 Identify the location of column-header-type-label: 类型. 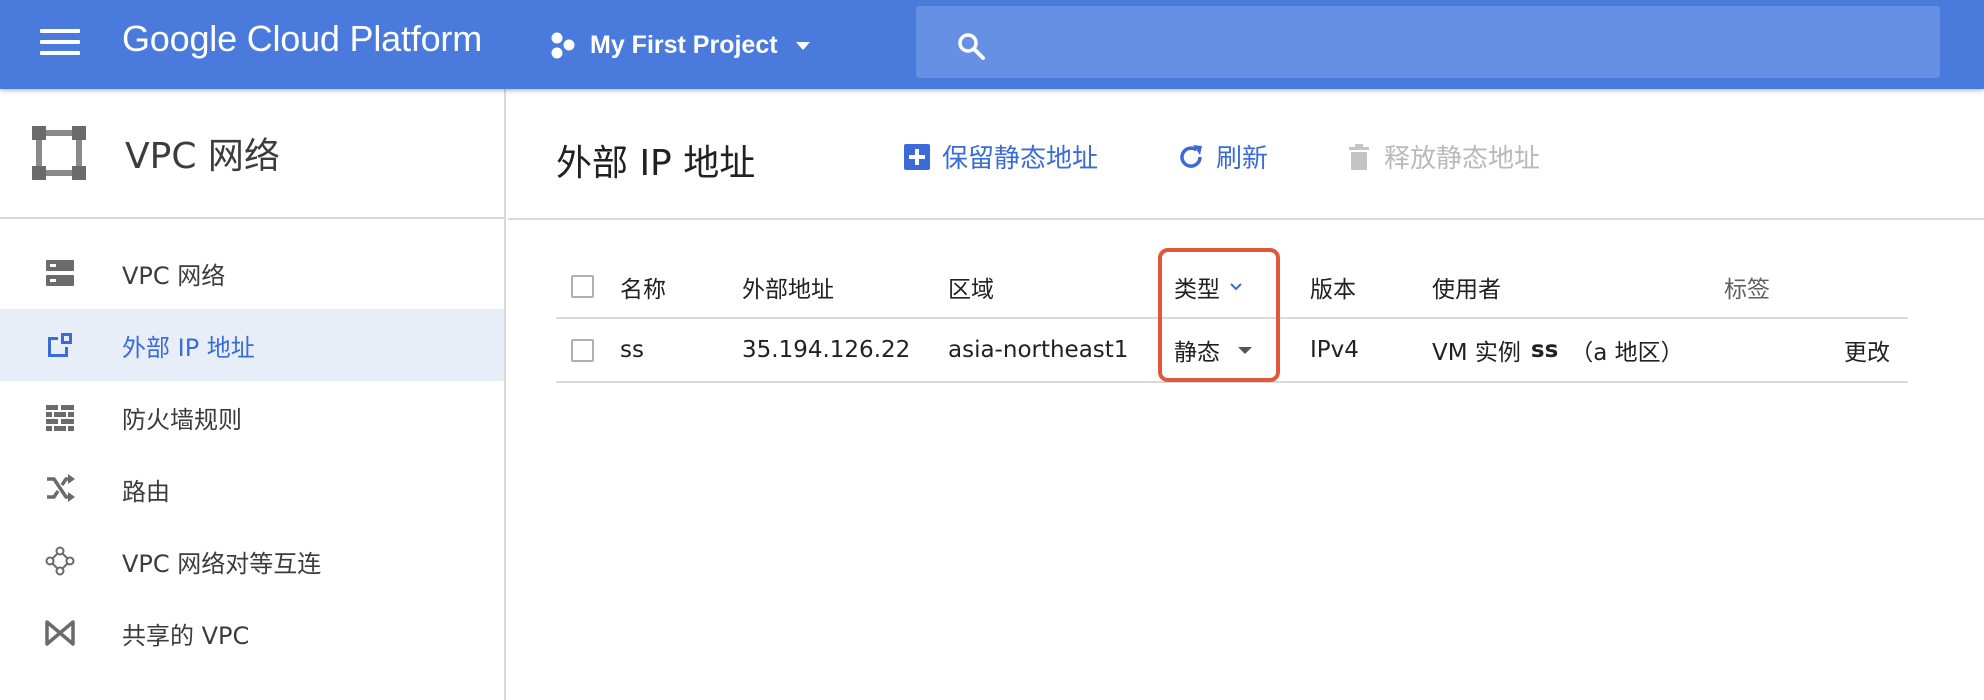
(1197, 289).